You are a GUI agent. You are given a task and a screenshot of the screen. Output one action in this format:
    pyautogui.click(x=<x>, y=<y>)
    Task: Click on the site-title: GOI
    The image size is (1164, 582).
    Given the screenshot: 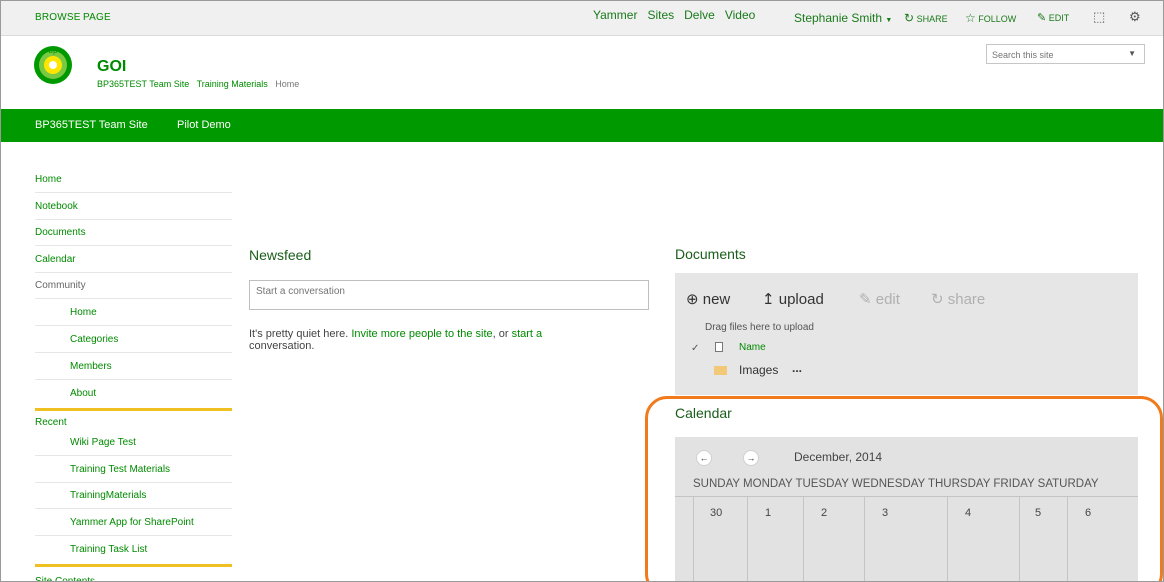 What is the action you would take?
    pyautogui.click(x=111, y=67)
    